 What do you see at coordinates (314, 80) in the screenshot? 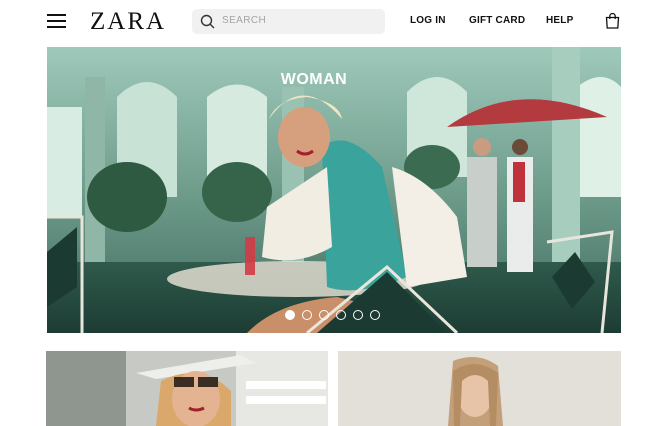
I see `hero-title: WOMAN` at bounding box center [314, 80].